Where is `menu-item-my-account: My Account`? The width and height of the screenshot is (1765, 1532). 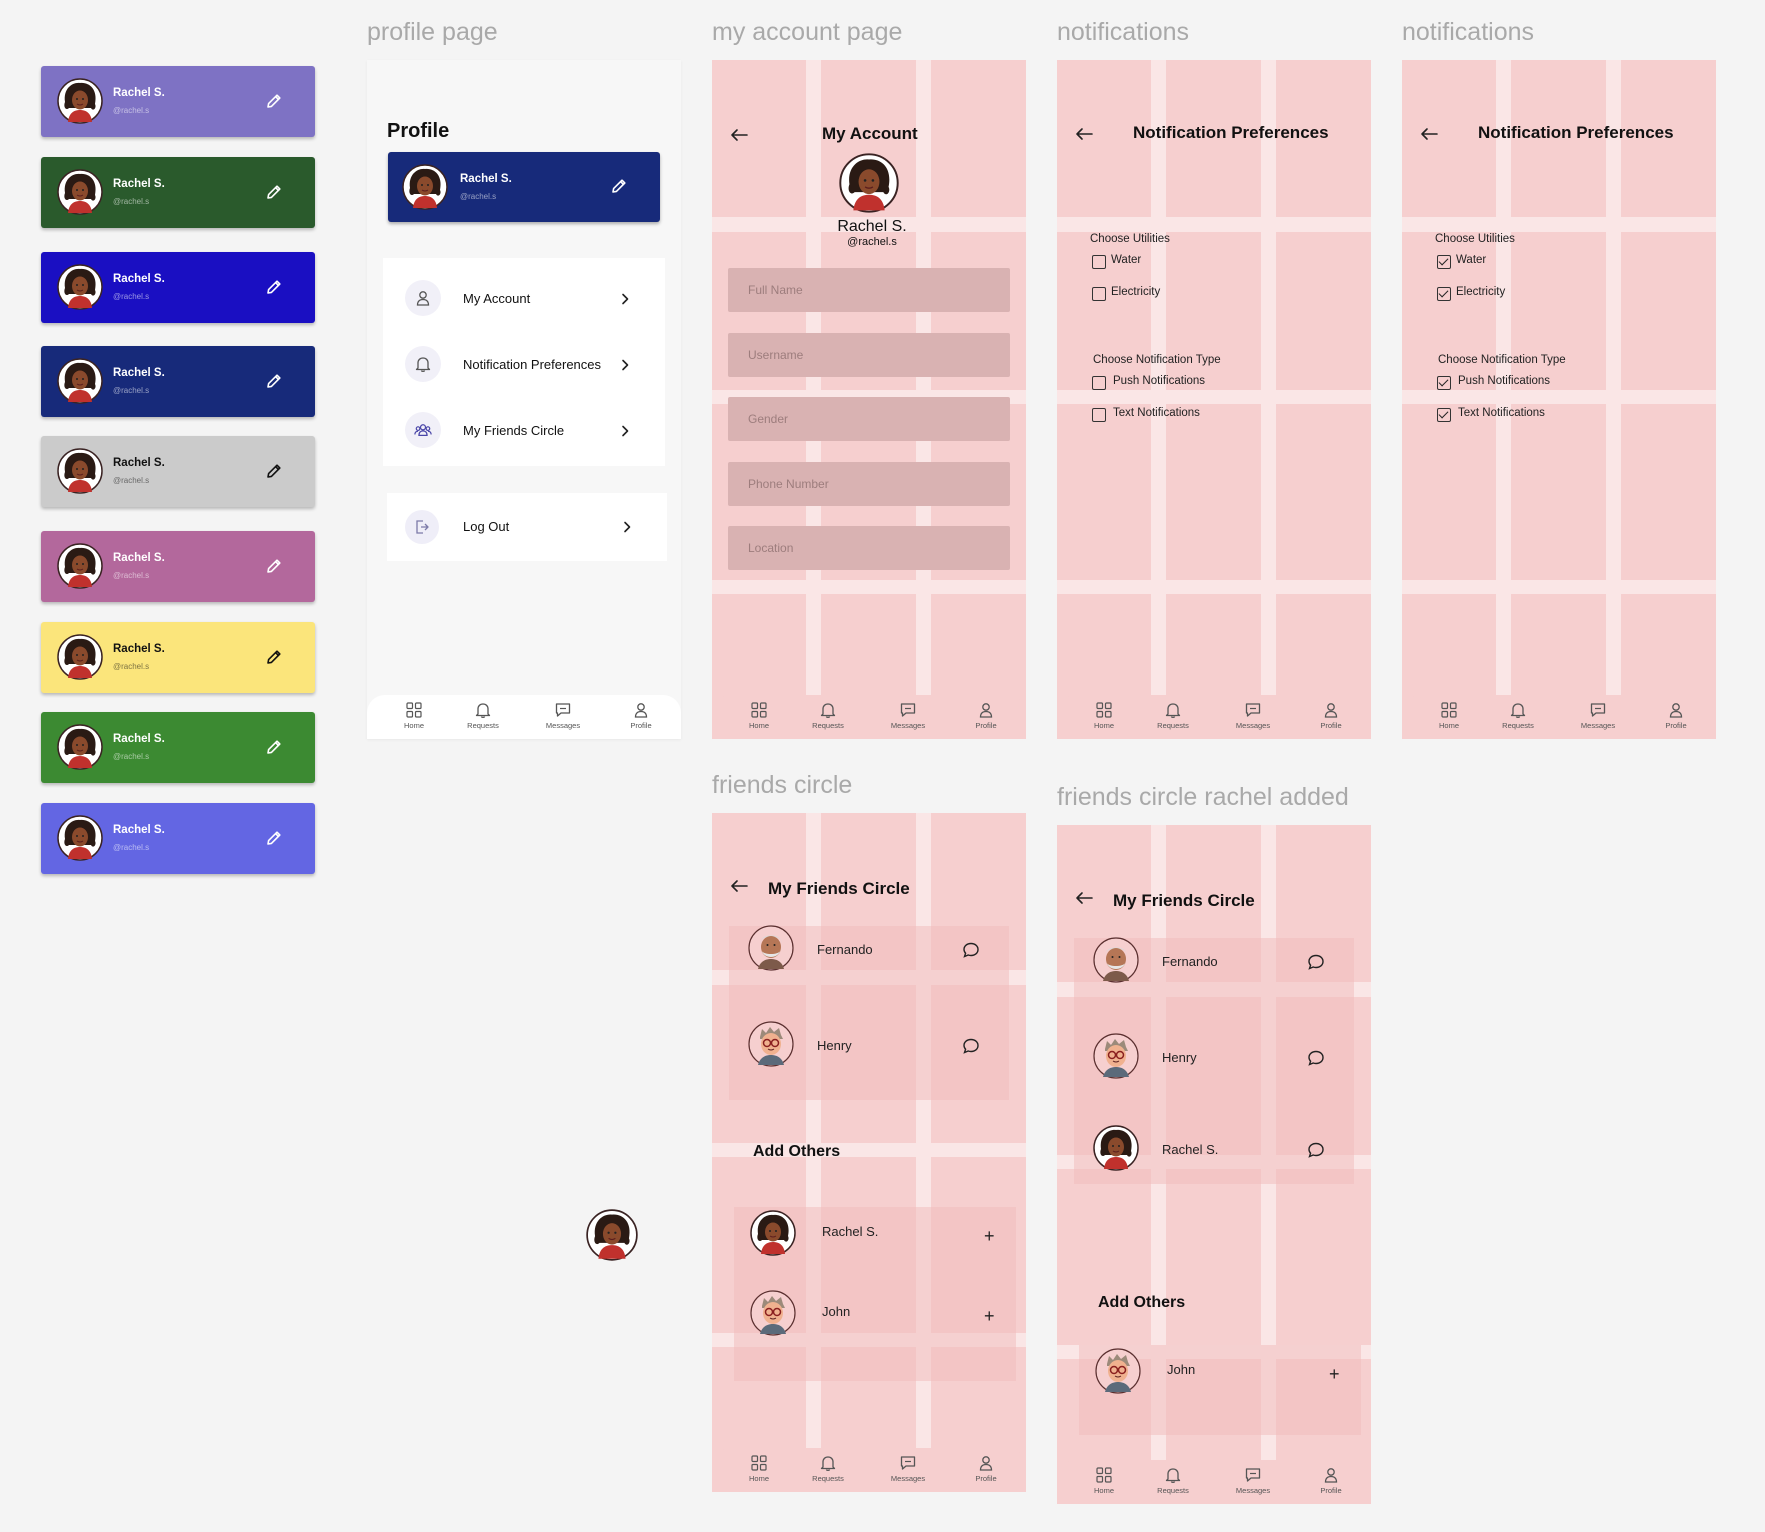
menu-item-my-account: My Account is located at coordinates (524, 299).